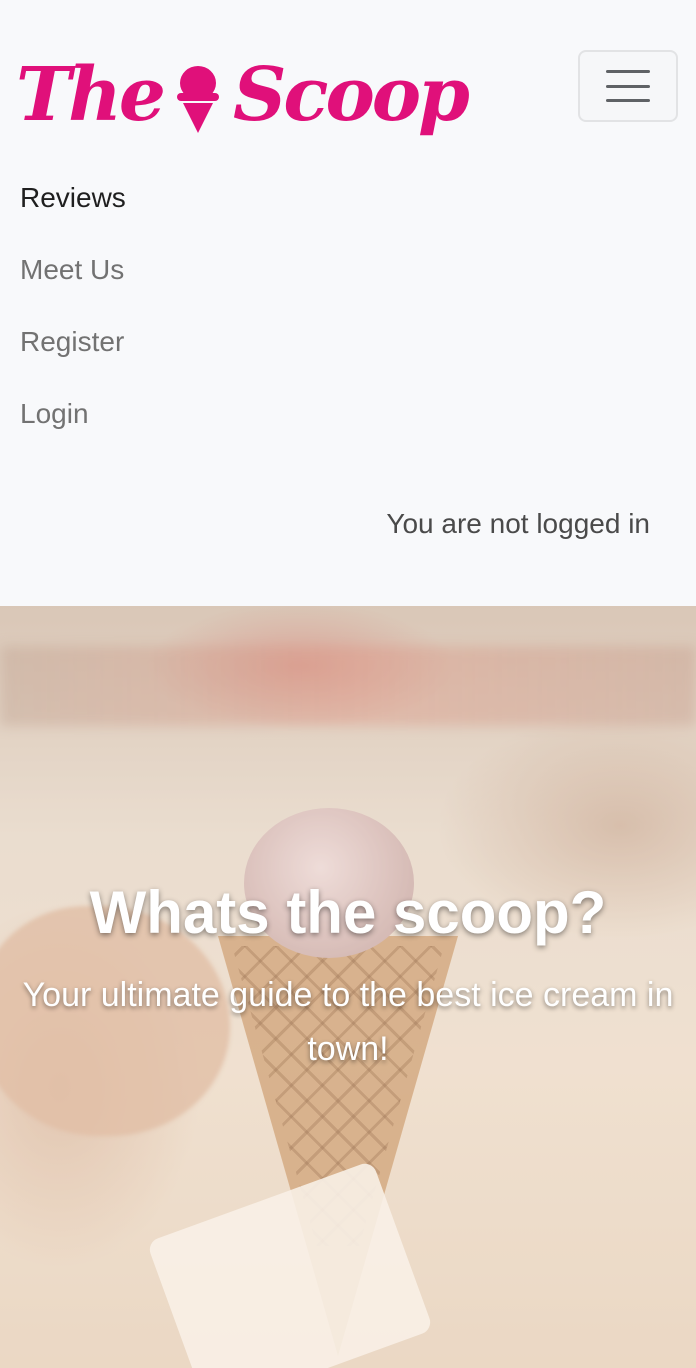 Image resolution: width=696 pixels, height=1368 pixels. I want to click on nav-menu: Reviews Meet Us Register Login, so click(73, 306).